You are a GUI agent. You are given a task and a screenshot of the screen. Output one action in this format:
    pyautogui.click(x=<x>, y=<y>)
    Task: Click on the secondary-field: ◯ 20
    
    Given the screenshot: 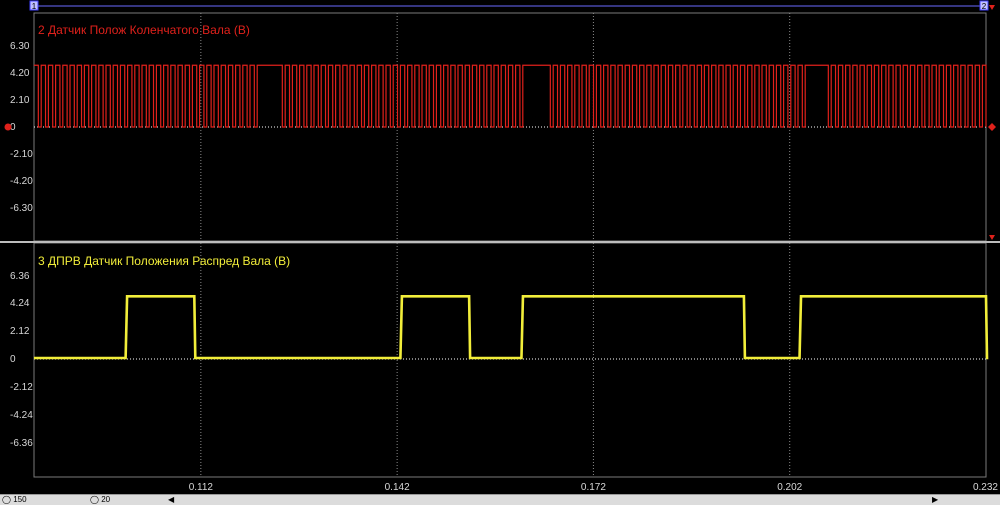 What is the action you would take?
    pyautogui.click(x=100, y=499)
    